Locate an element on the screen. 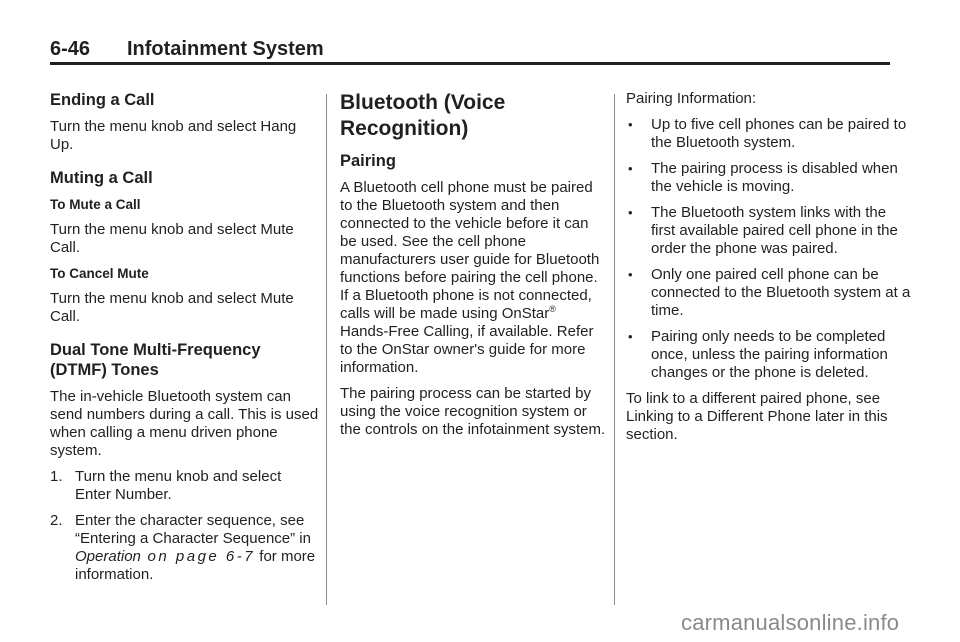 This screenshot has height=642, width=960. ending-call-body: Turn the menu knob and select Hang Up. is located at coordinates (173, 135).